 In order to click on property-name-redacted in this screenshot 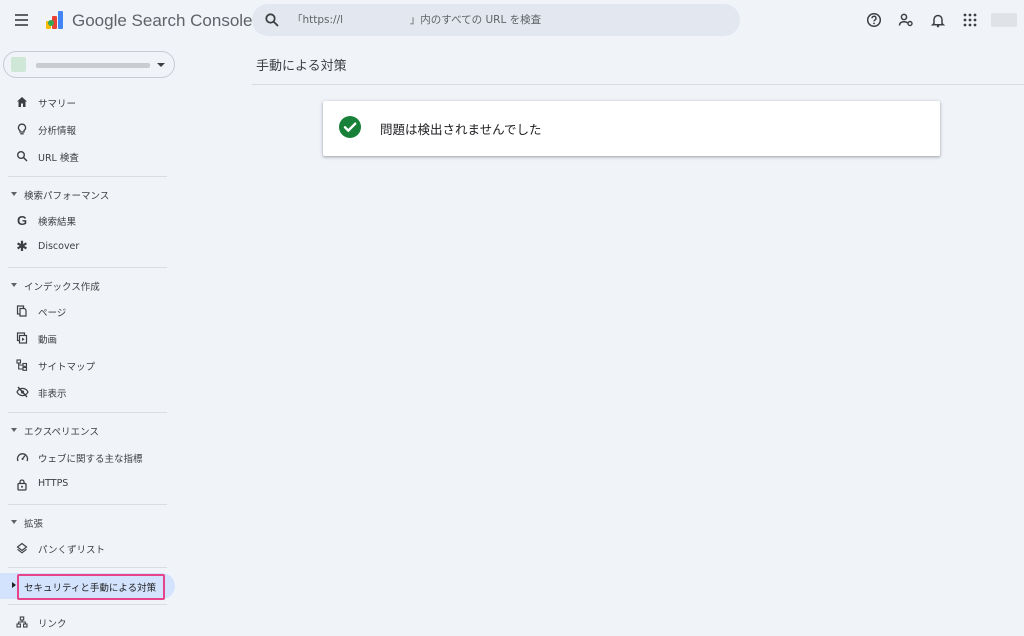, I will do `click(93, 65)`.